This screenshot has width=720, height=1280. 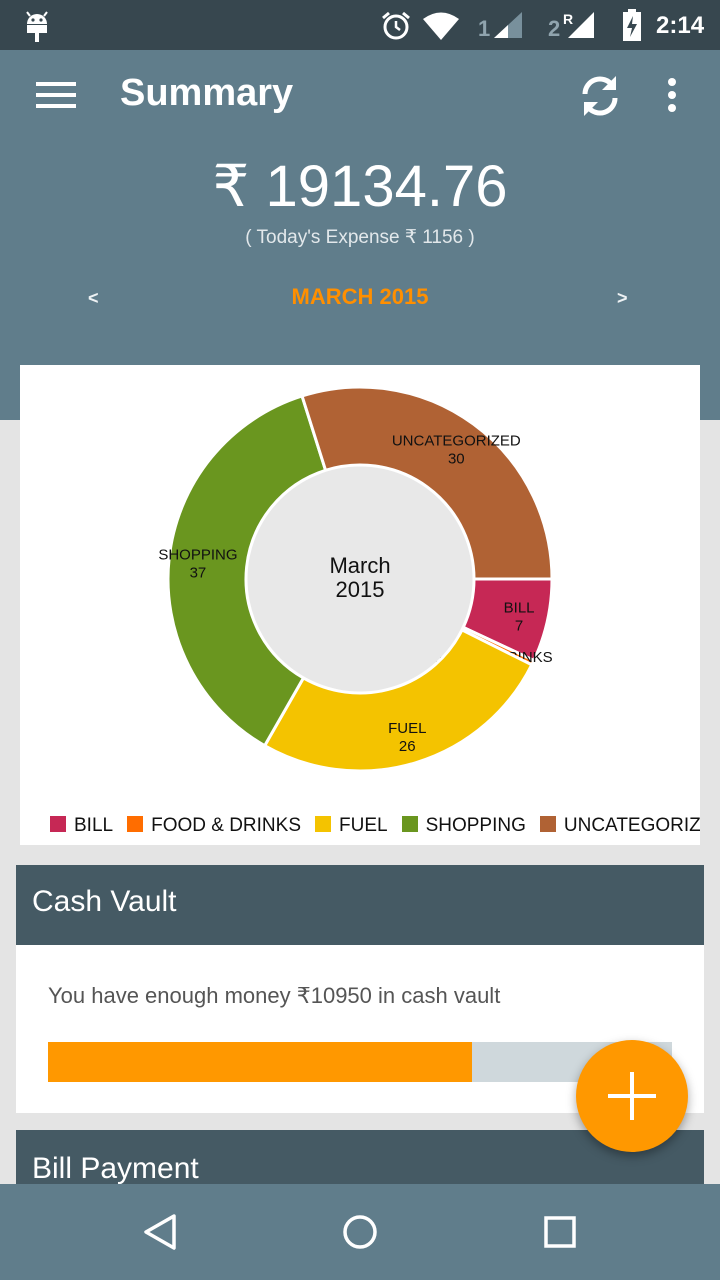 I want to click on slice-label-name: SHOPPING, so click(x=197, y=555).